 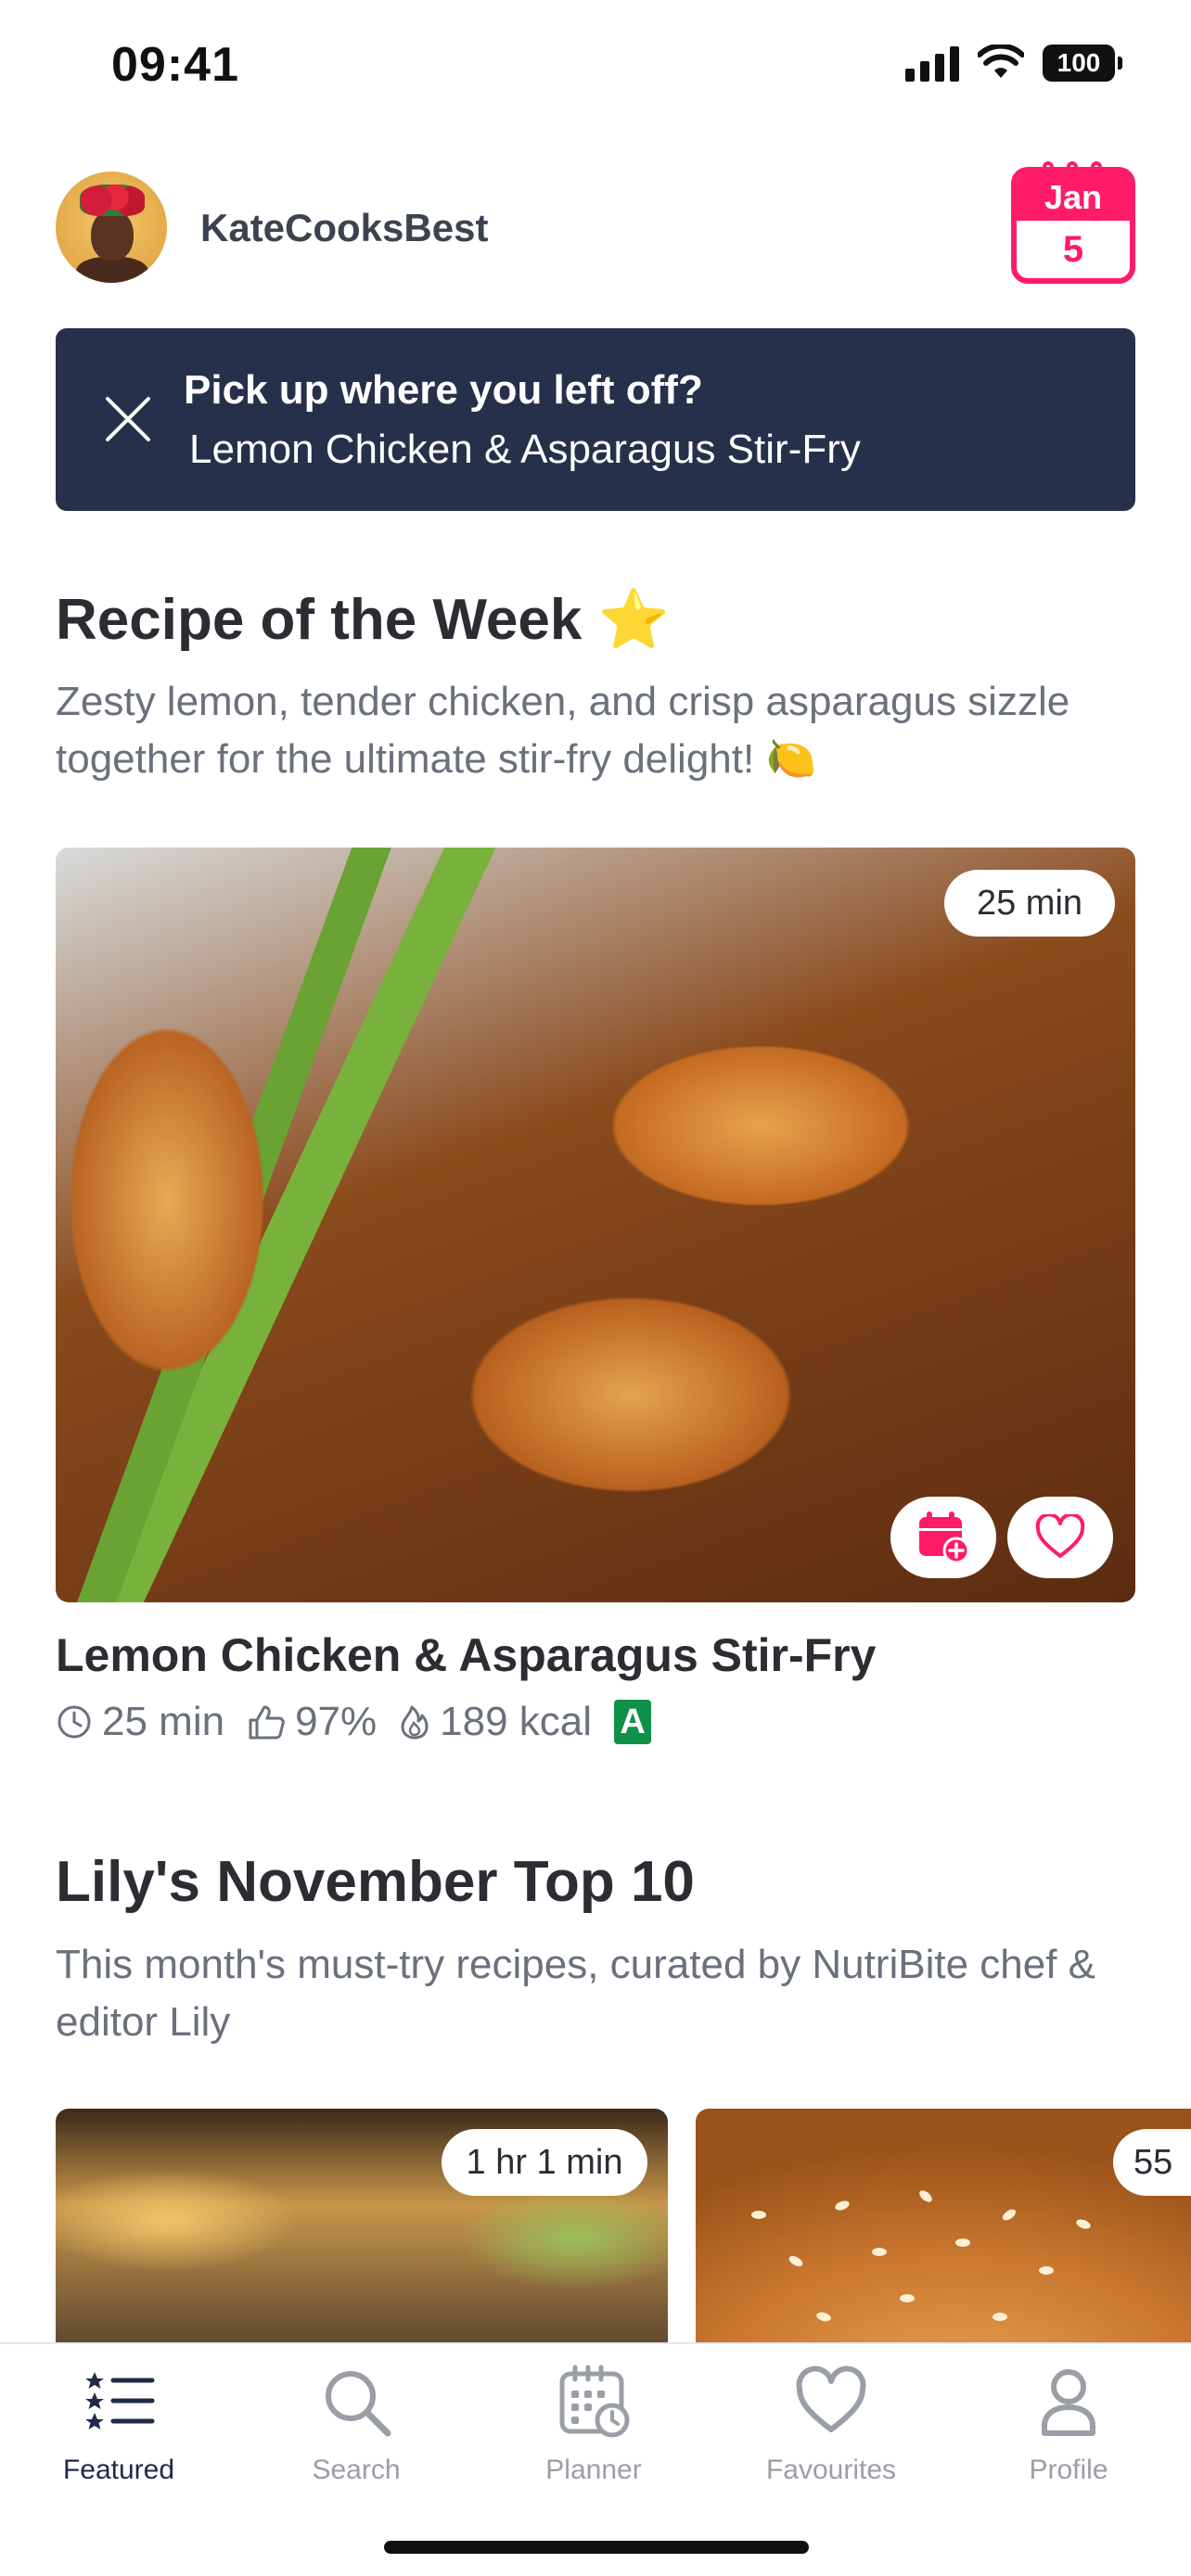 I want to click on calendar-add-icon, so click(x=944, y=1538).